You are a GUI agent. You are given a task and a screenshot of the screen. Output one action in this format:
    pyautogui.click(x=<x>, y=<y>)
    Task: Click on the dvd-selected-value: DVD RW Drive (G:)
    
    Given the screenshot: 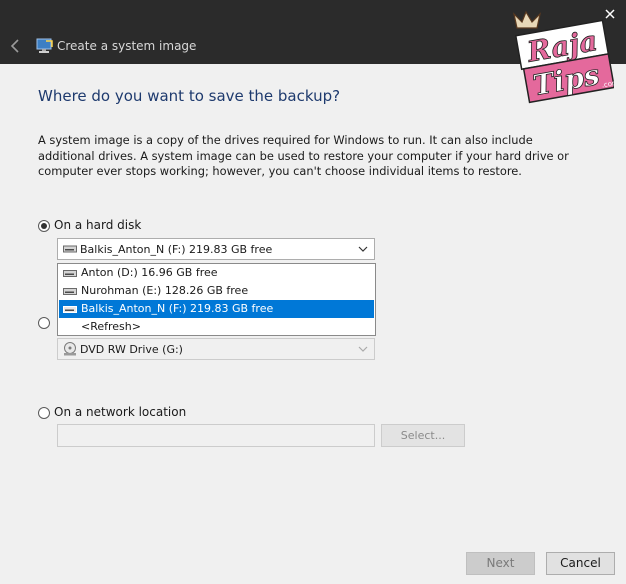 What is the action you would take?
    pyautogui.click(x=131, y=349)
    